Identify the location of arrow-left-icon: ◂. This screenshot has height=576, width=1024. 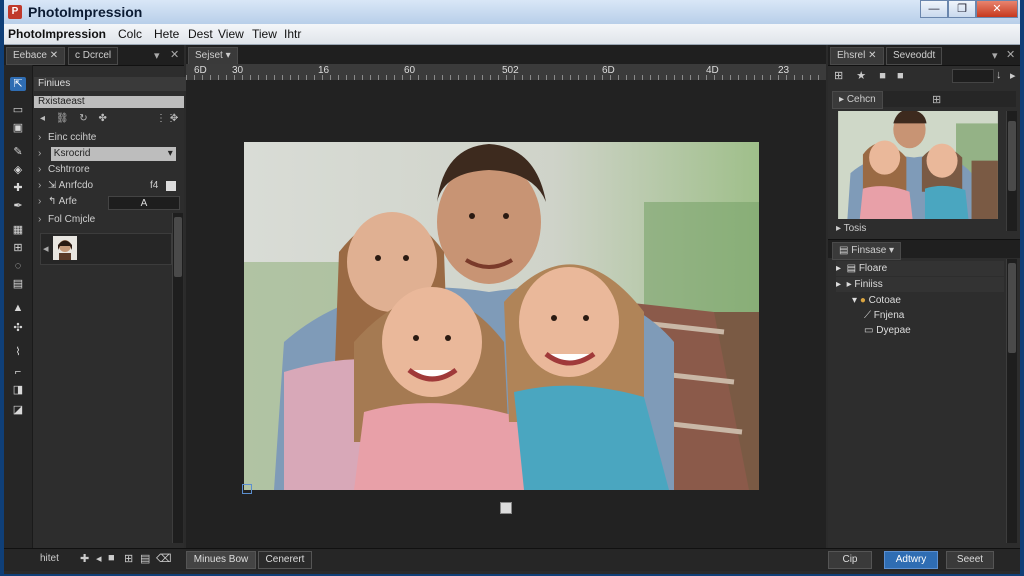
(99, 558).